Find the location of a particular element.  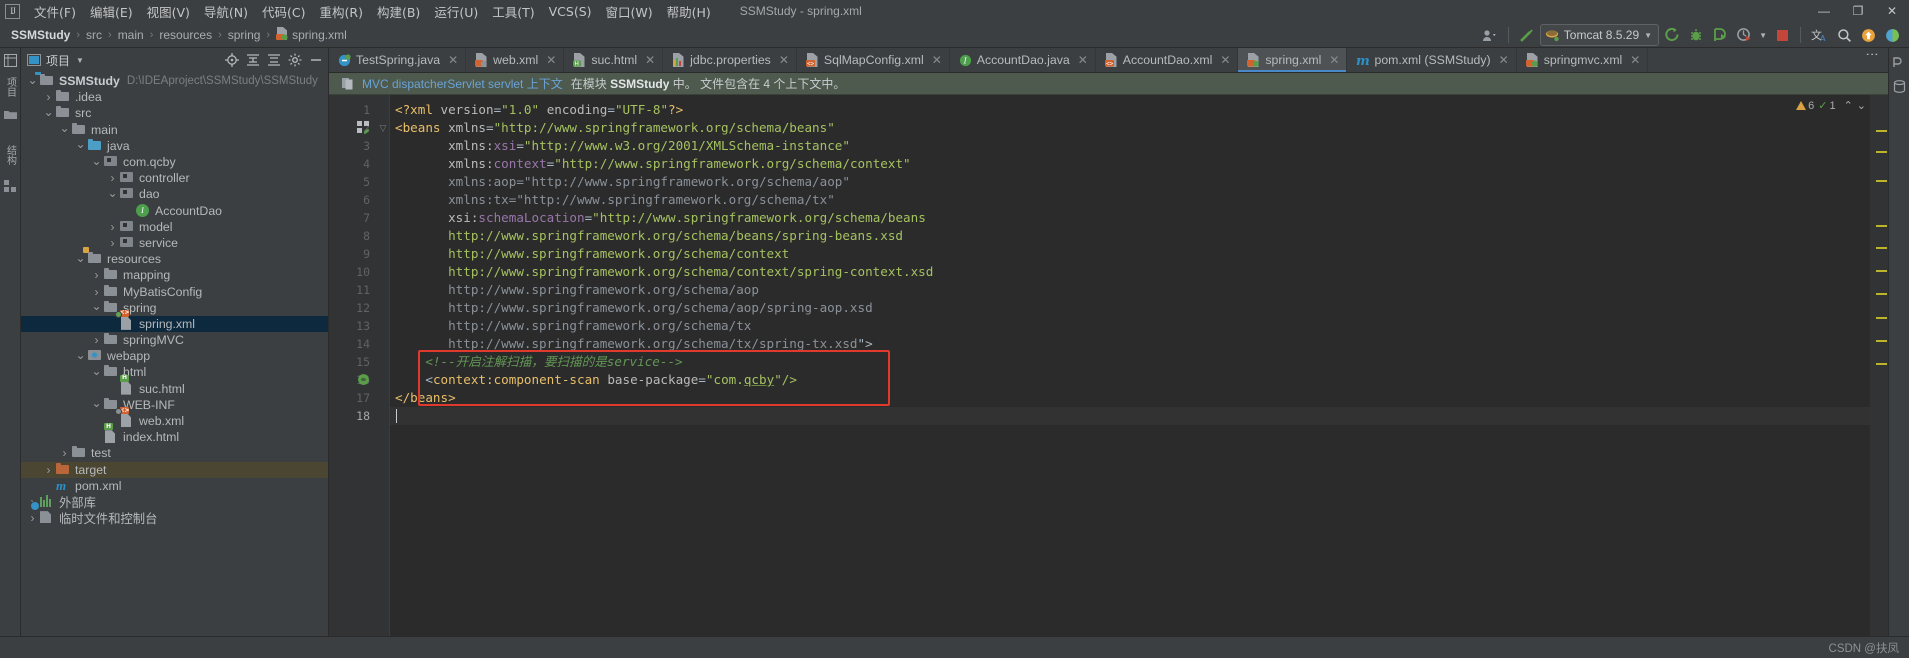

code-folding-column: ▽ is located at coordinates (383, 365).